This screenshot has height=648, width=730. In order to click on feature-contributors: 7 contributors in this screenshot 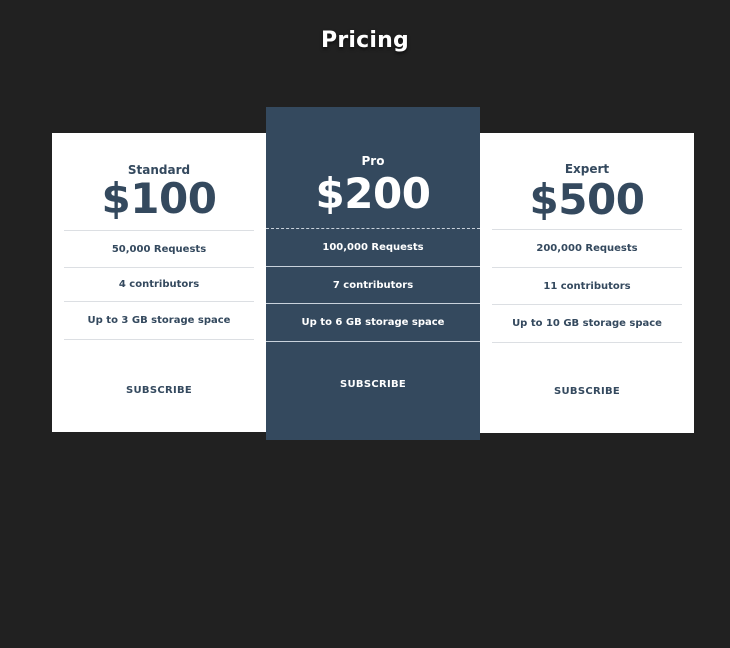, I will do `click(373, 285)`.